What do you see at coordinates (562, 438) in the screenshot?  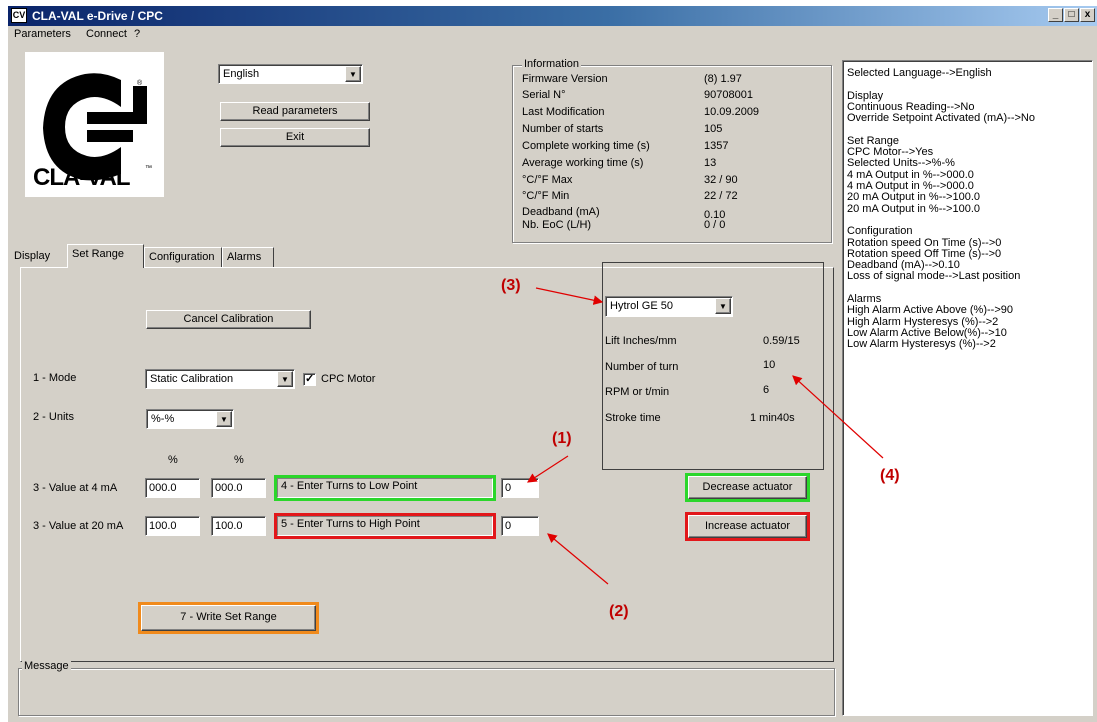 I see `callout-label-1: (1)` at bounding box center [562, 438].